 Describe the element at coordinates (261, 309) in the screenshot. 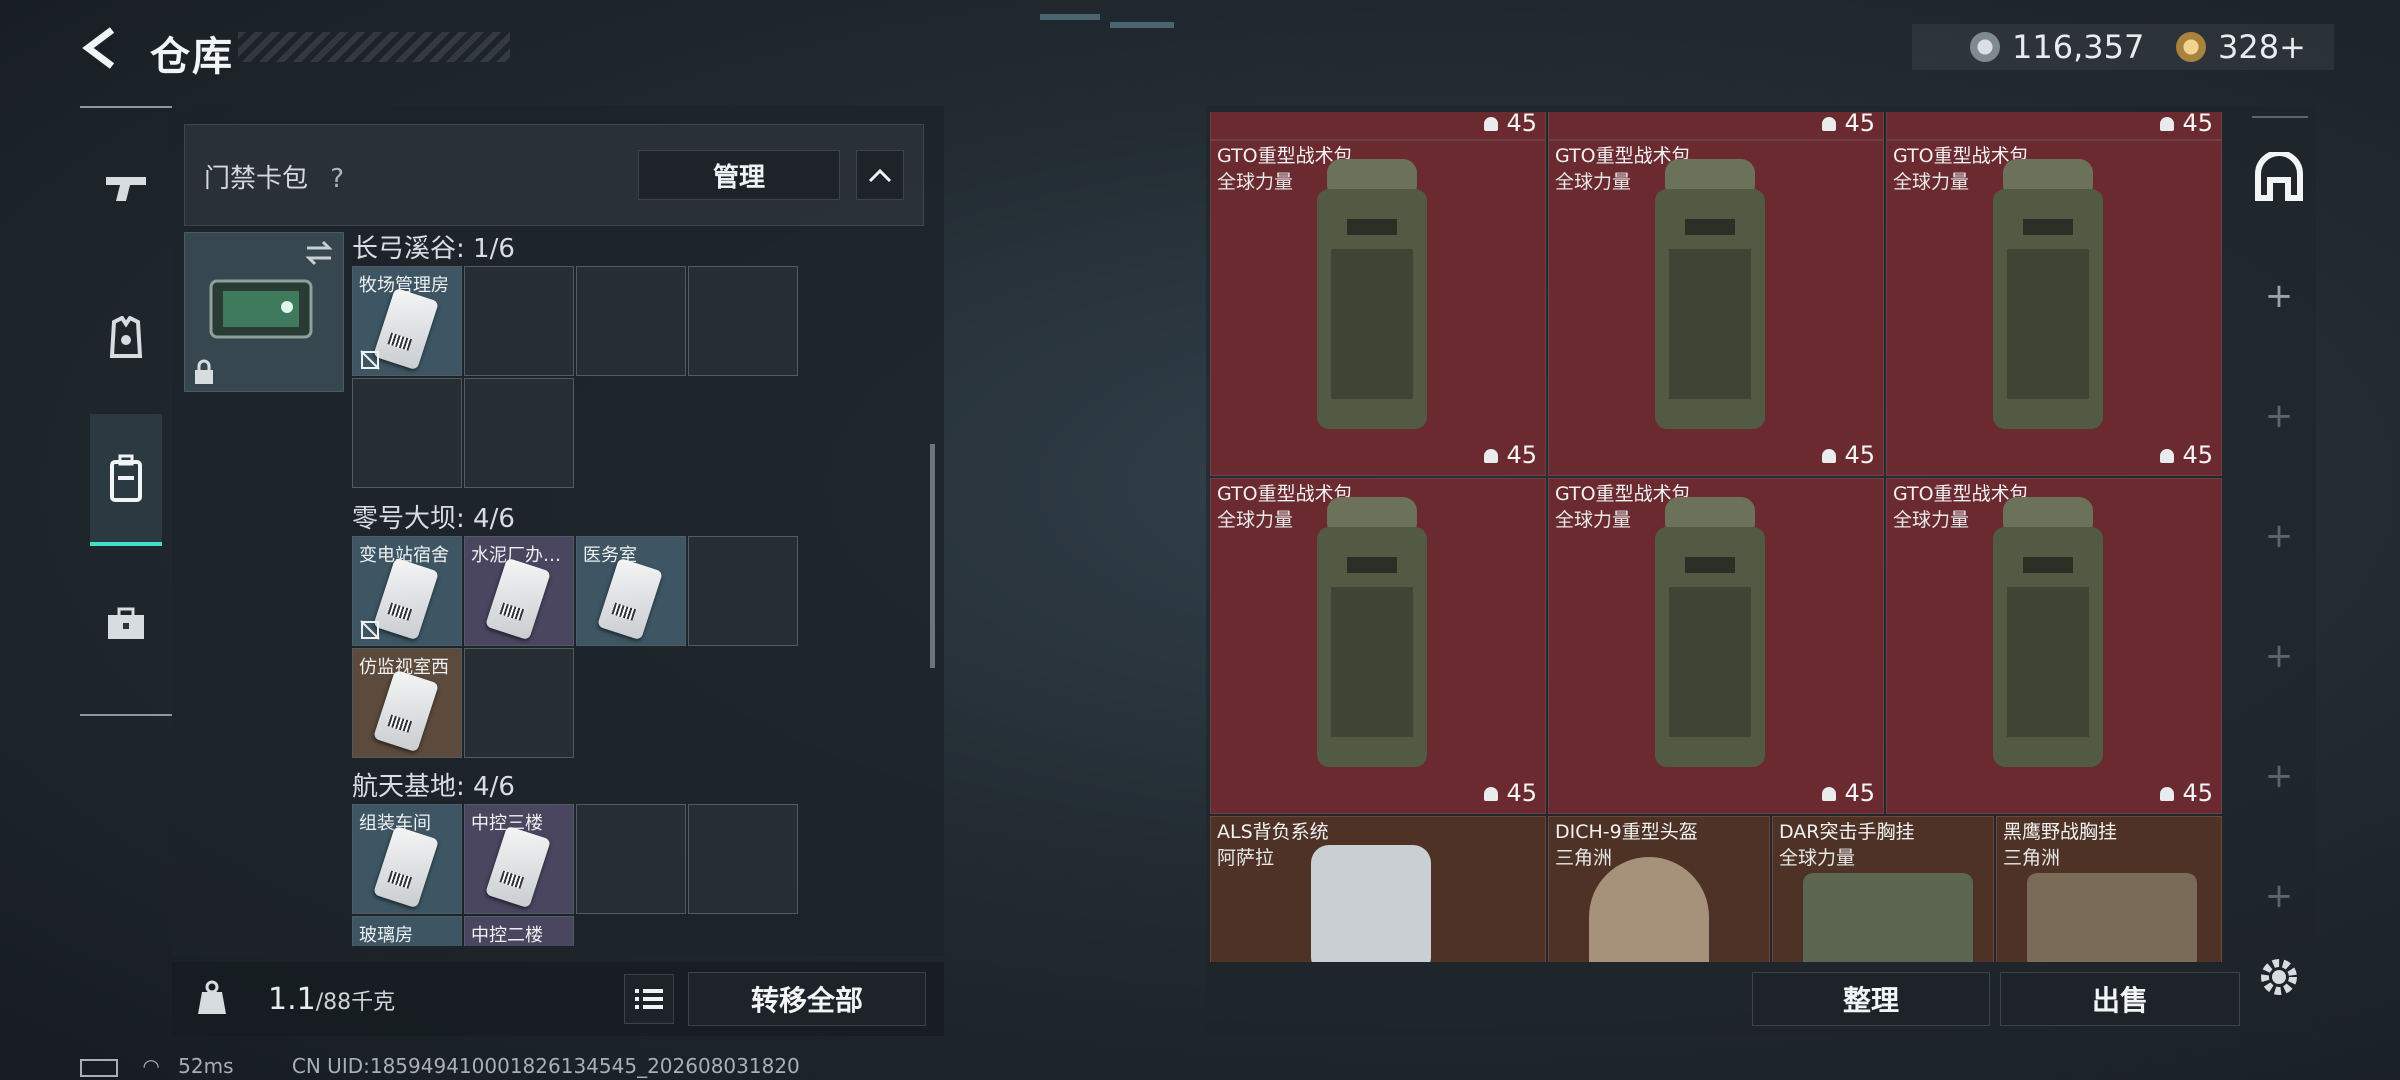

I see `keycard-pack-image` at that location.